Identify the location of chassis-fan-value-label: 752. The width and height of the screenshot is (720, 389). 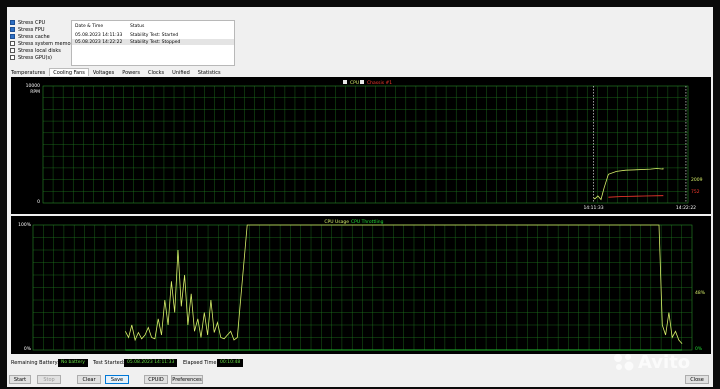
(695, 192).